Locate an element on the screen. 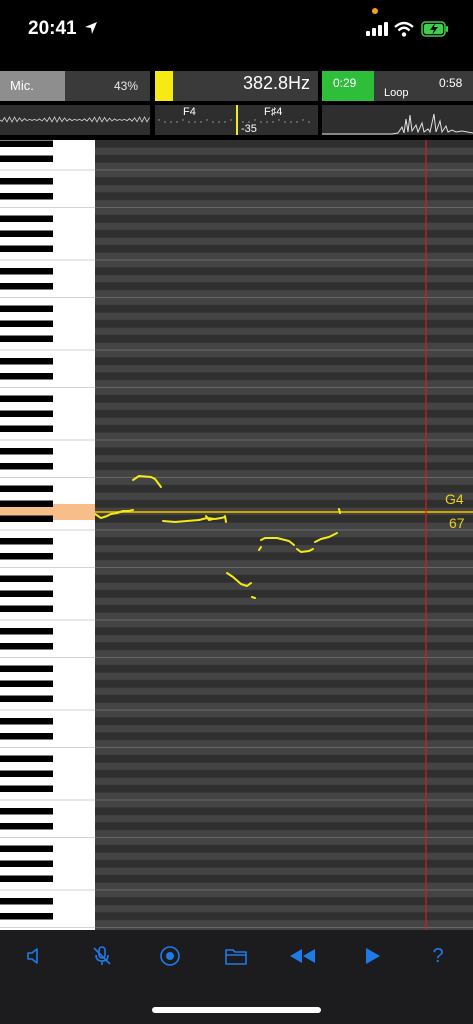  wifi-icon is located at coordinates (404, 29).